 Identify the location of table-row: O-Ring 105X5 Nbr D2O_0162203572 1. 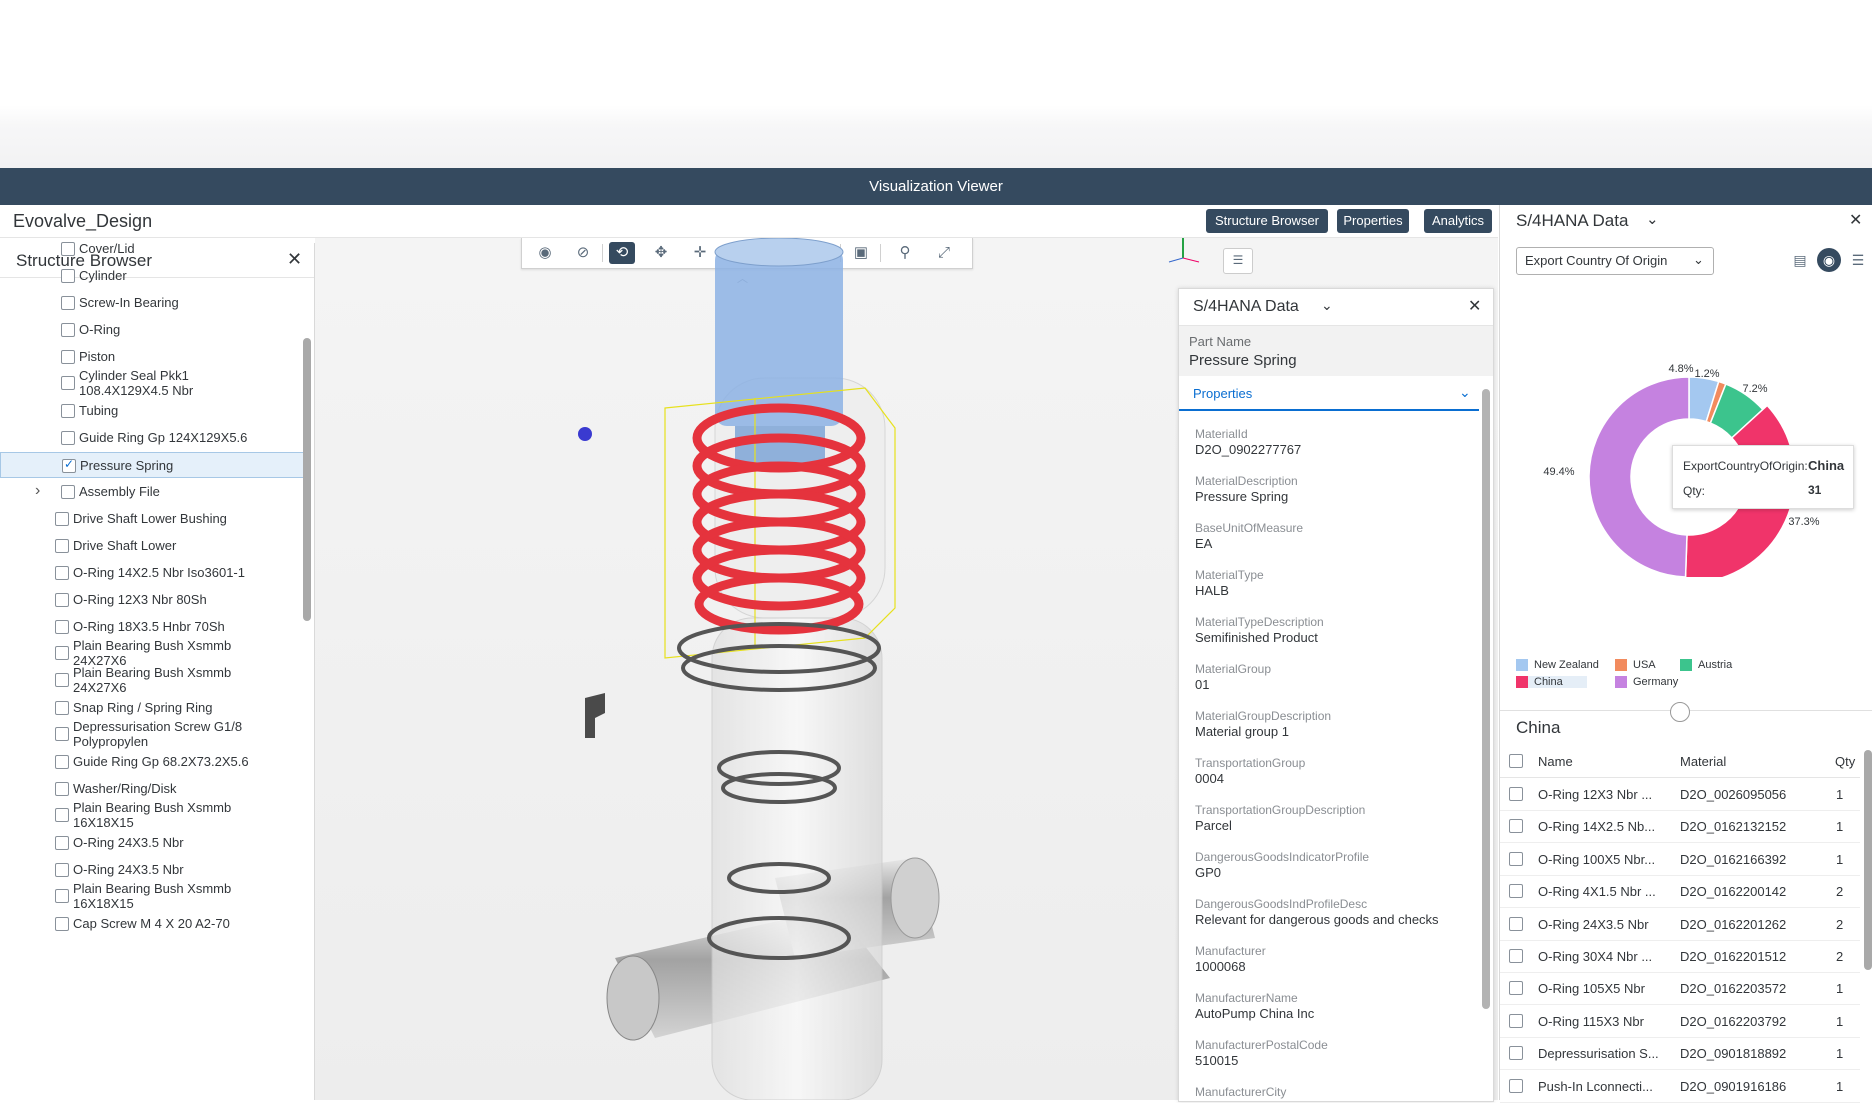
(1680, 989).